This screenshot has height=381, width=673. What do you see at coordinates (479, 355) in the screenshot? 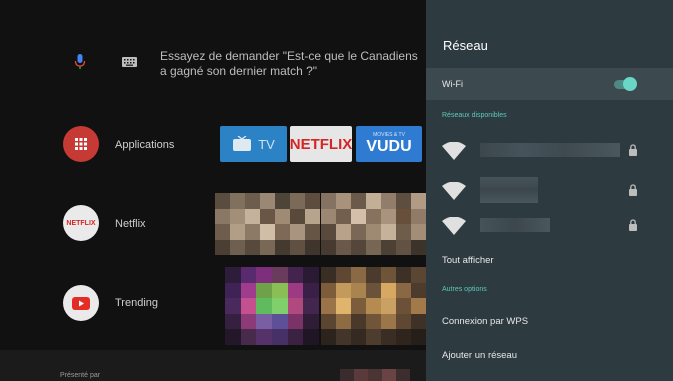
I see `add-network-button: Ajouter un réseau` at bounding box center [479, 355].